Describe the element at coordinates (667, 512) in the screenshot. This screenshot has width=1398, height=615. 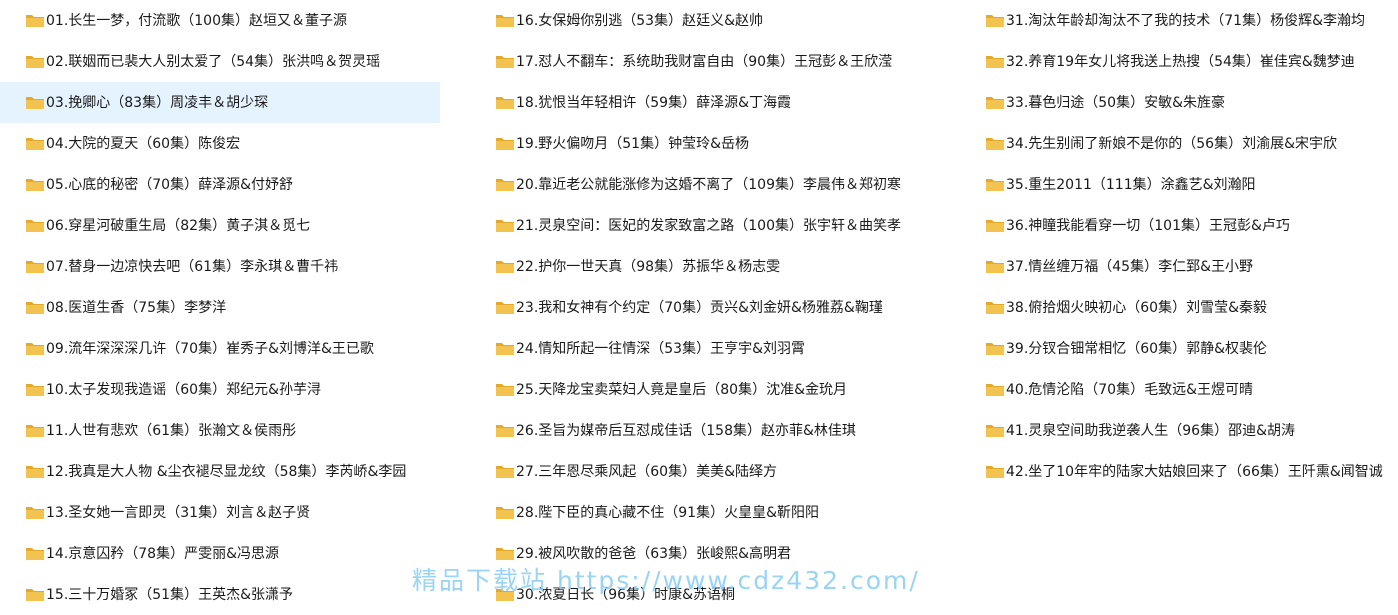
I see `folder-name: 28.陛下臣的真心藏不住（91集）火皇皇&靳阳阳` at that location.